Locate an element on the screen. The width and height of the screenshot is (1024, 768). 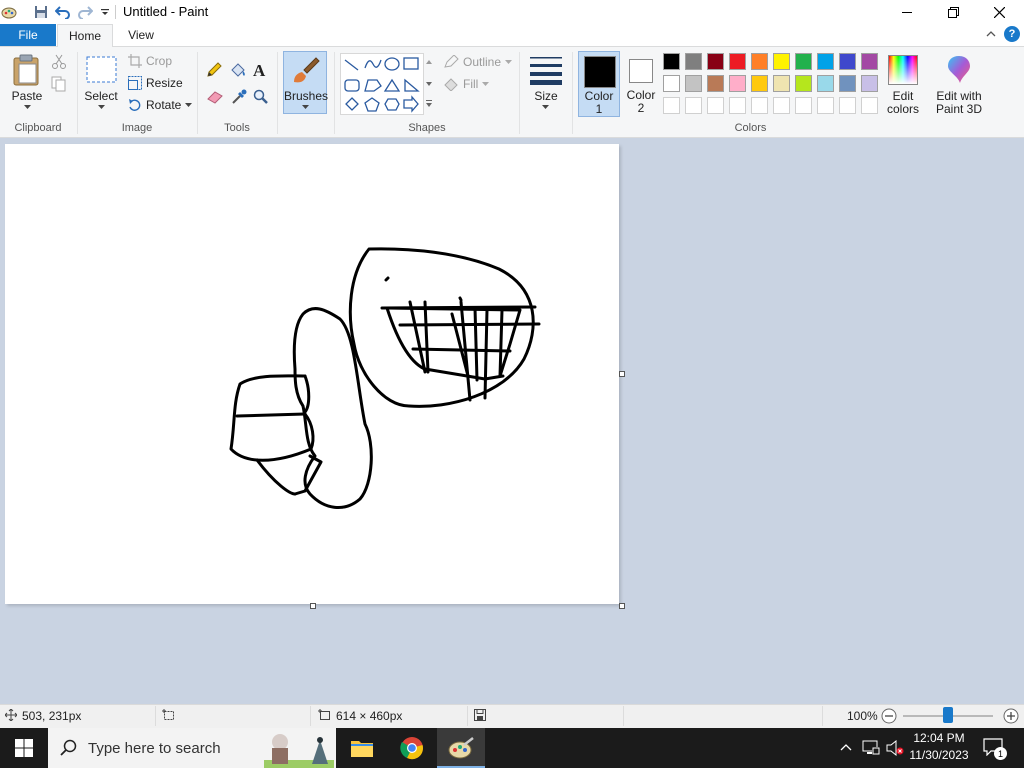
clipboard-group-label: Clipboard is located at coordinates (38, 128).